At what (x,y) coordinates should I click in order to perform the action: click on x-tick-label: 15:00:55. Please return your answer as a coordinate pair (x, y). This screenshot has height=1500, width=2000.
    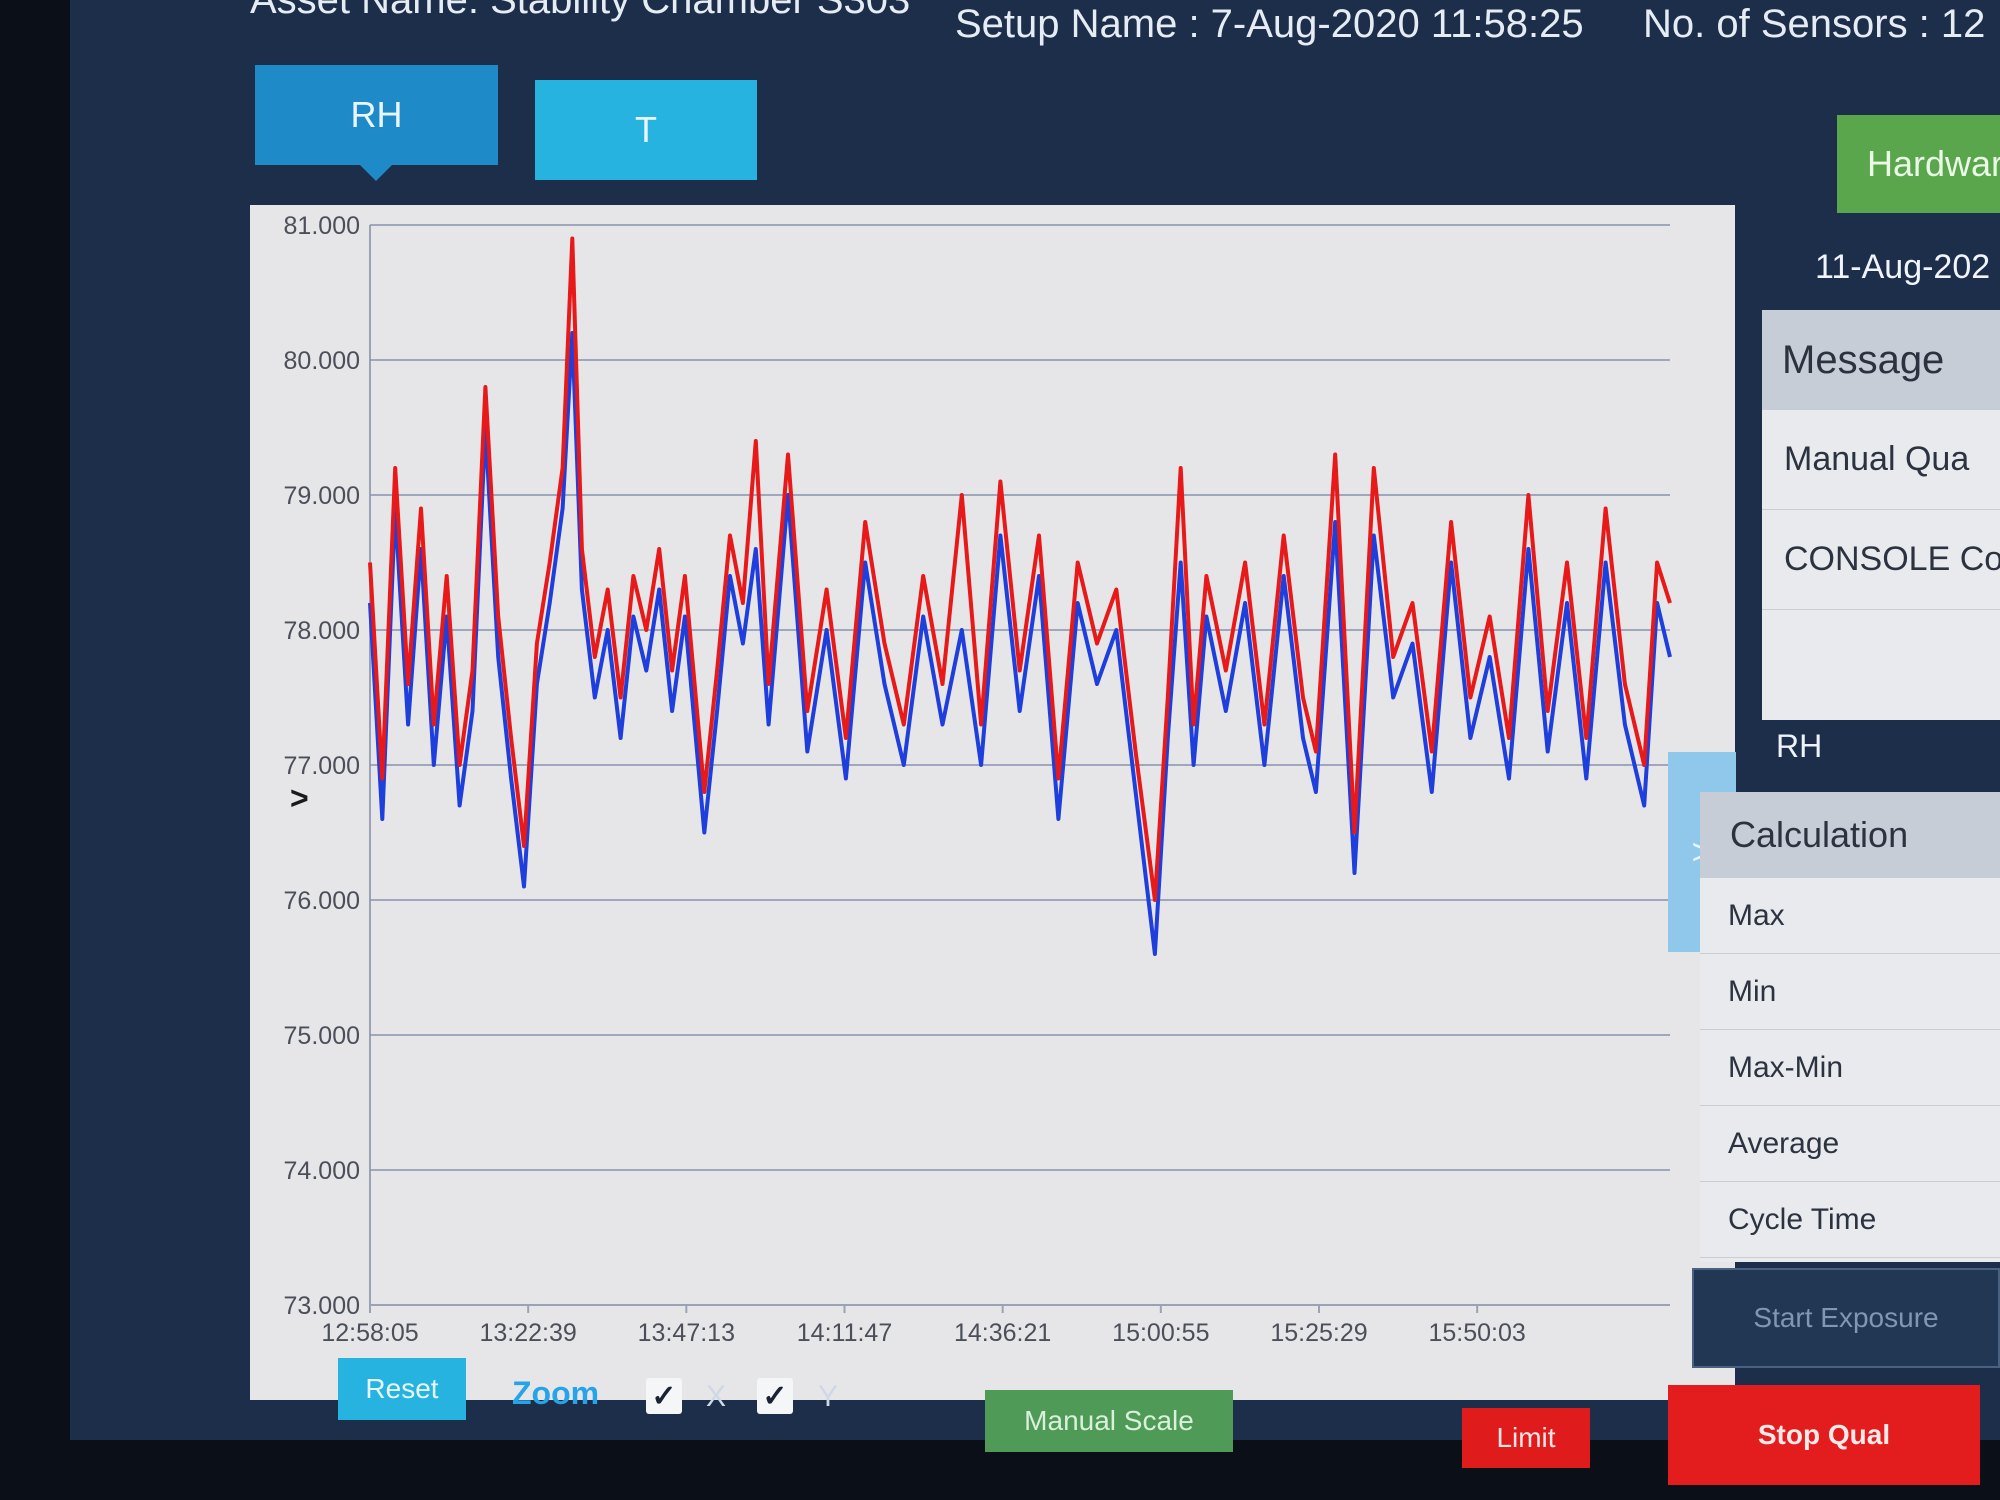
    Looking at the image, I should click on (1160, 1333).